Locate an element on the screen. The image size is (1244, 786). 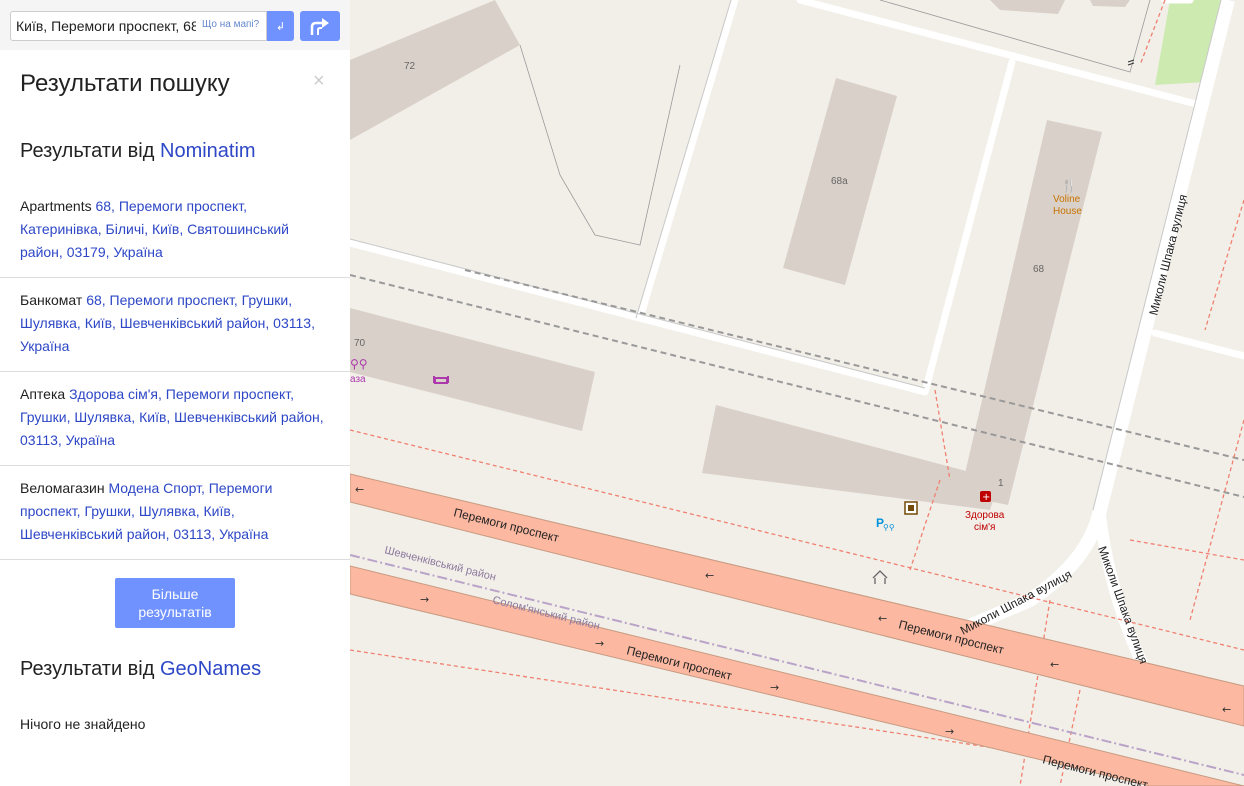
house-number: 68 is located at coordinates (1039, 269).